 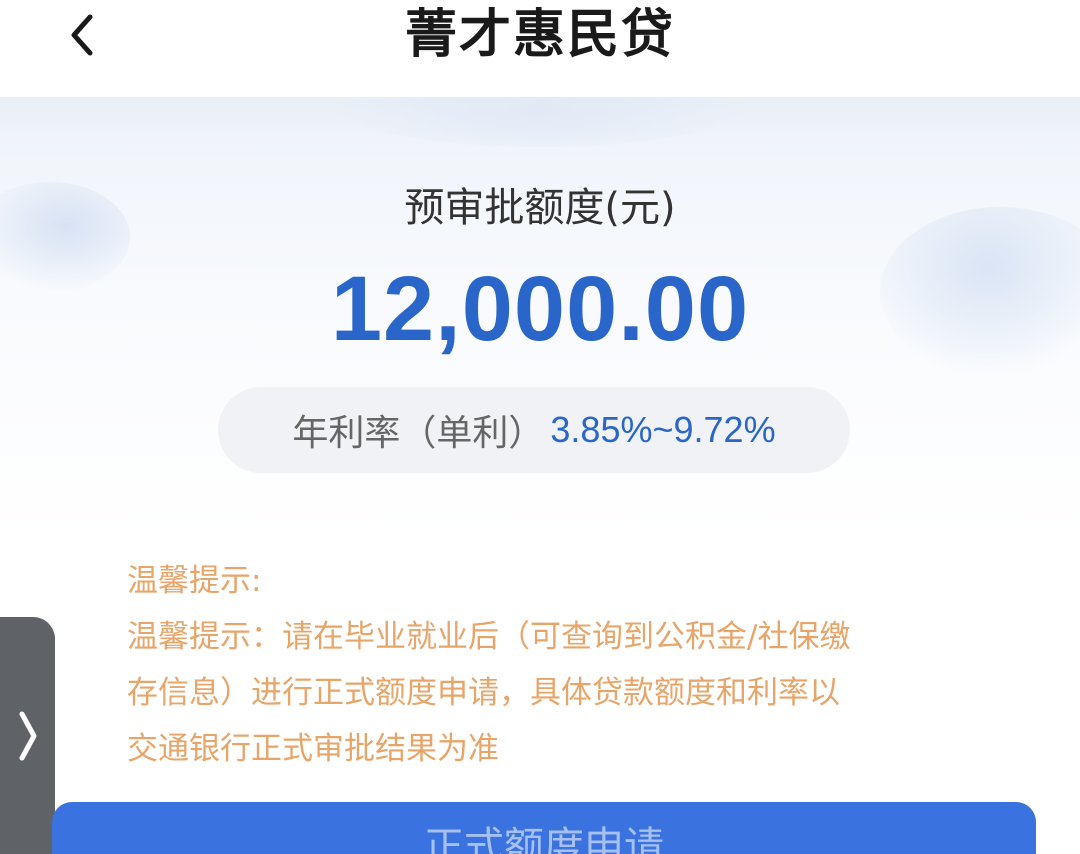 I want to click on rate-value: 3.85%~9.72%, so click(x=663, y=429).